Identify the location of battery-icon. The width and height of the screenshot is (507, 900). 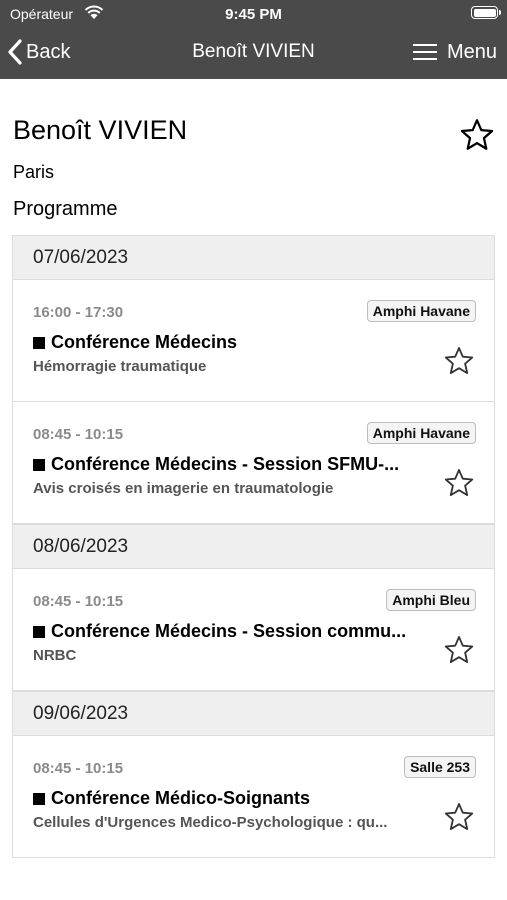
(486, 12).